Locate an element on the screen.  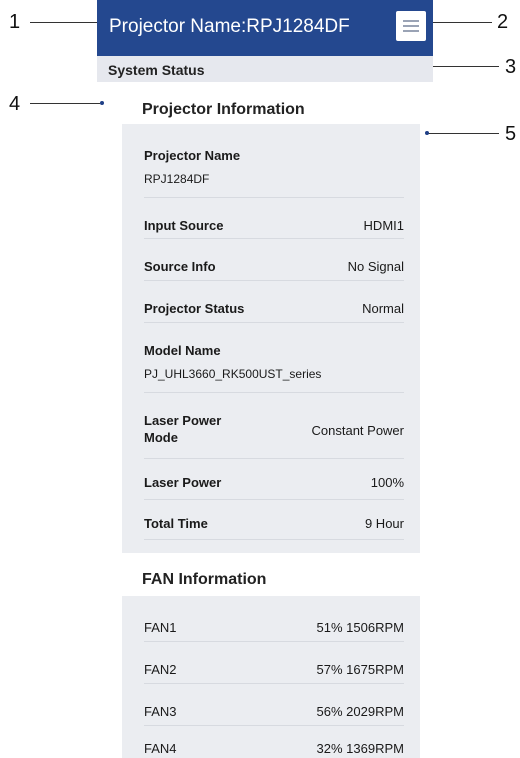
info-label: Laser Power Mode is located at coordinates (183, 429).